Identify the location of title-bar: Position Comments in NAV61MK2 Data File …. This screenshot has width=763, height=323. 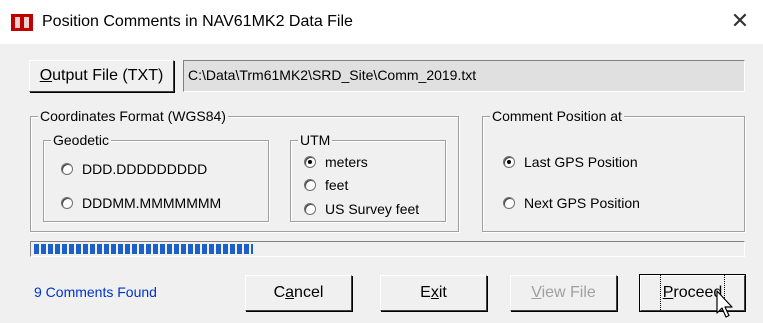
(381, 22).